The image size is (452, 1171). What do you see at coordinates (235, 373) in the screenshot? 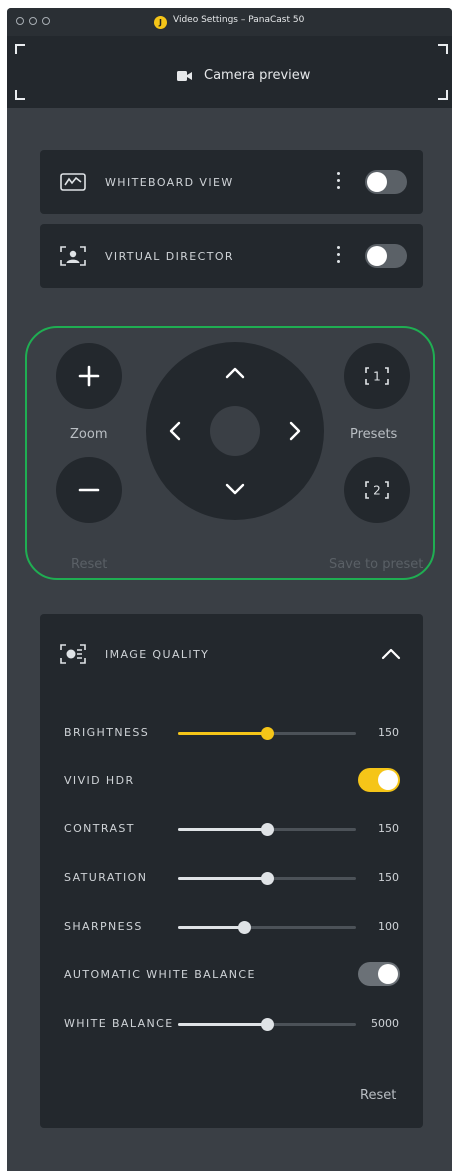
I see `tilt-up-button` at bounding box center [235, 373].